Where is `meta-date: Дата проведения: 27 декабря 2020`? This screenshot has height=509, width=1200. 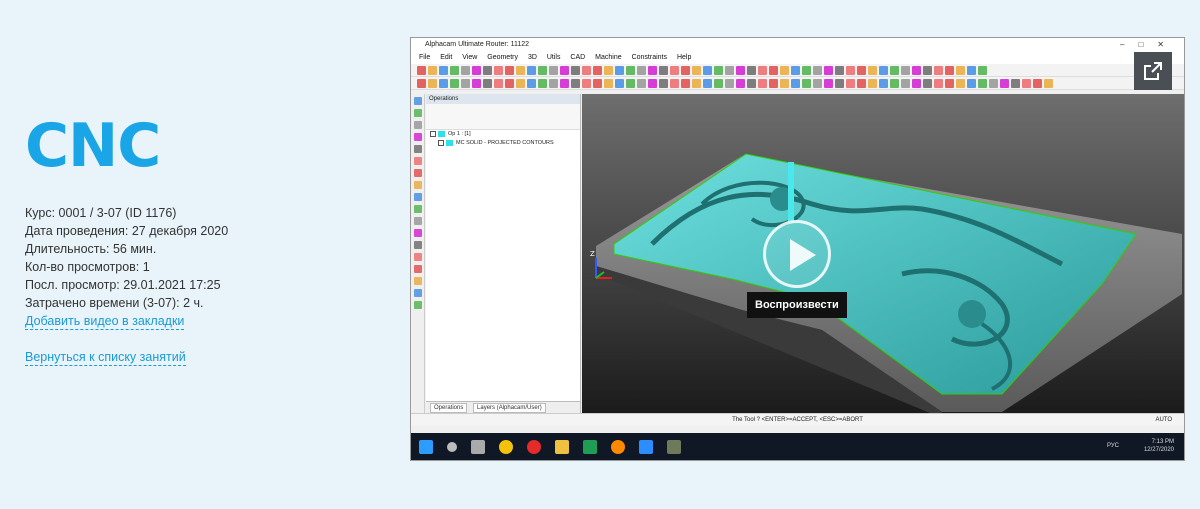
meta-date: Дата проведения: 27 декабря 2020 is located at coordinates (127, 231).